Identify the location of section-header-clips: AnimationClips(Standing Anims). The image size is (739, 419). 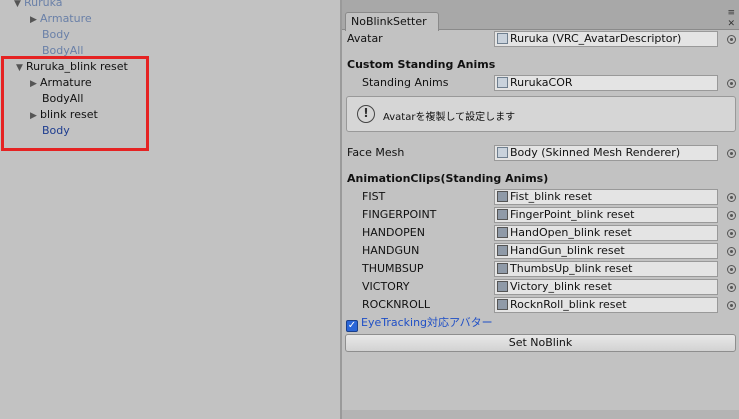
(448, 178).